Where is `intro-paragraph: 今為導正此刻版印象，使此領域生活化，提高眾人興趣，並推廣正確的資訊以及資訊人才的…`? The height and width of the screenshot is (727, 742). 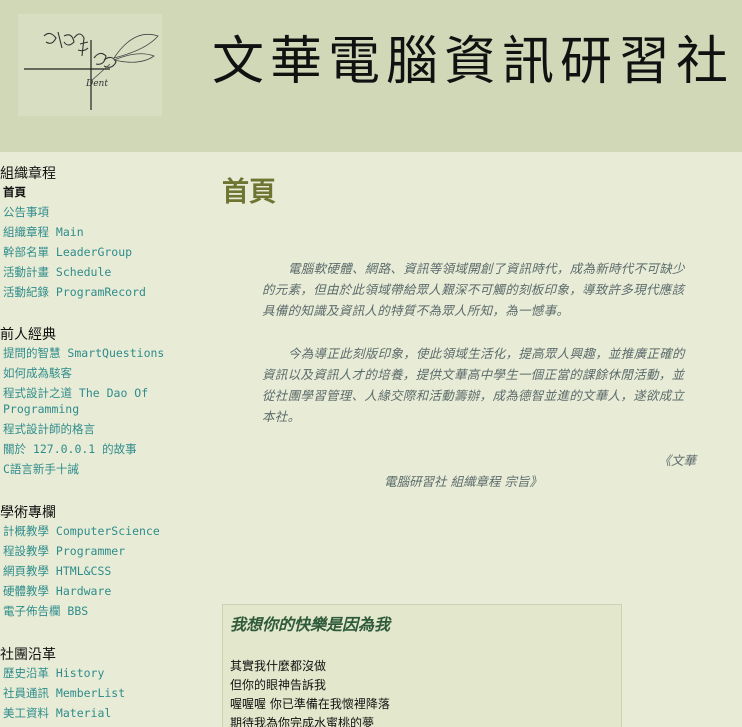 intro-paragraph: 今為導正此刻版印象，使此領域生活化，提高眾人興趣，並推廣正確的資訊以及資訊人才的… is located at coordinates (473, 385).